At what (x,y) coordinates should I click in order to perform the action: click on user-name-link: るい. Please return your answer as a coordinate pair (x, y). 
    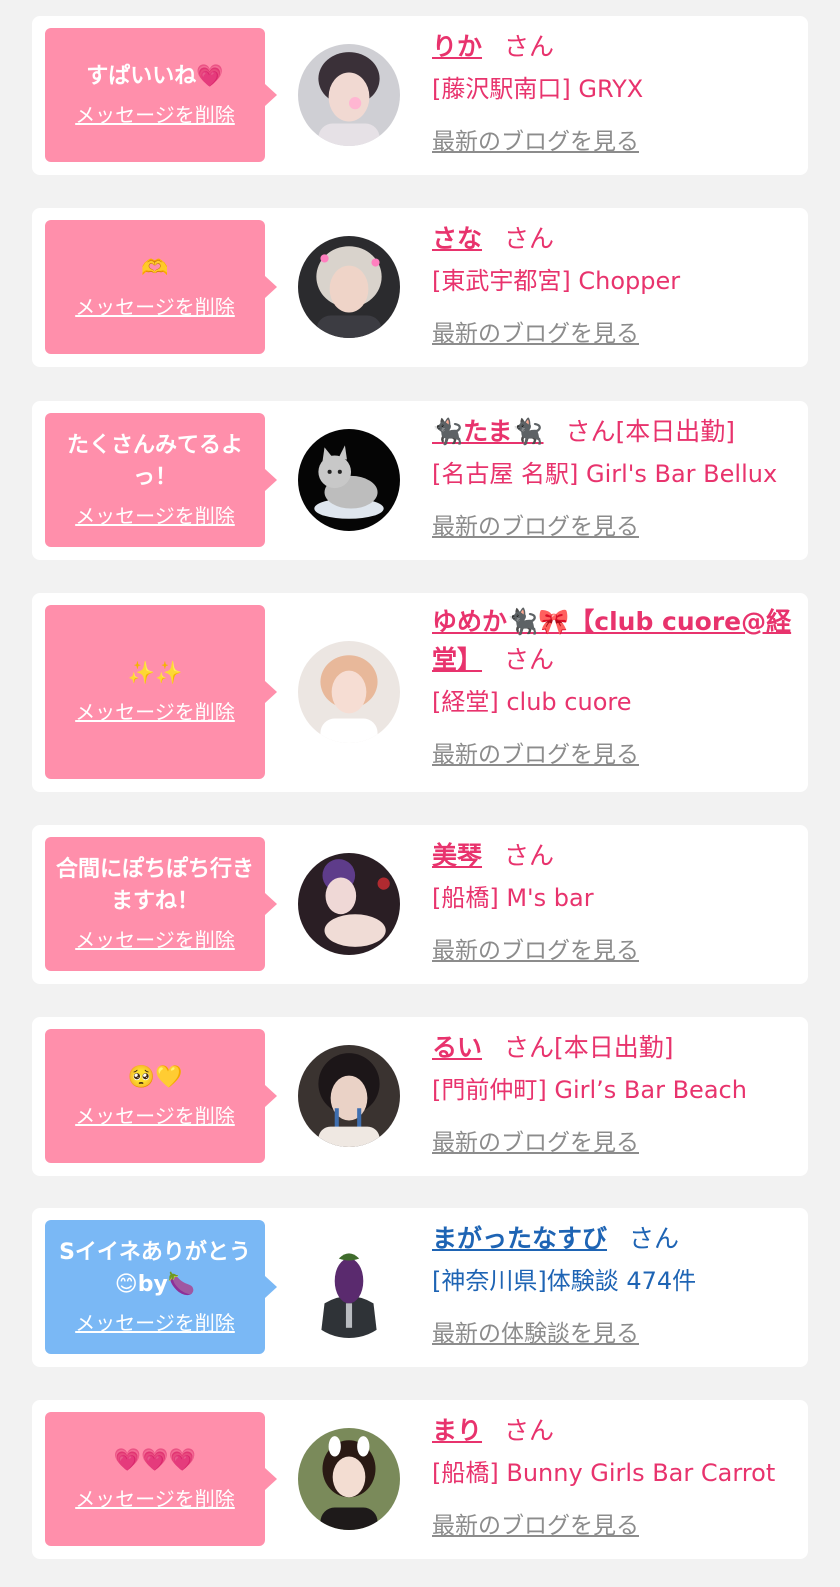
    Looking at the image, I should click on (457, 1047).